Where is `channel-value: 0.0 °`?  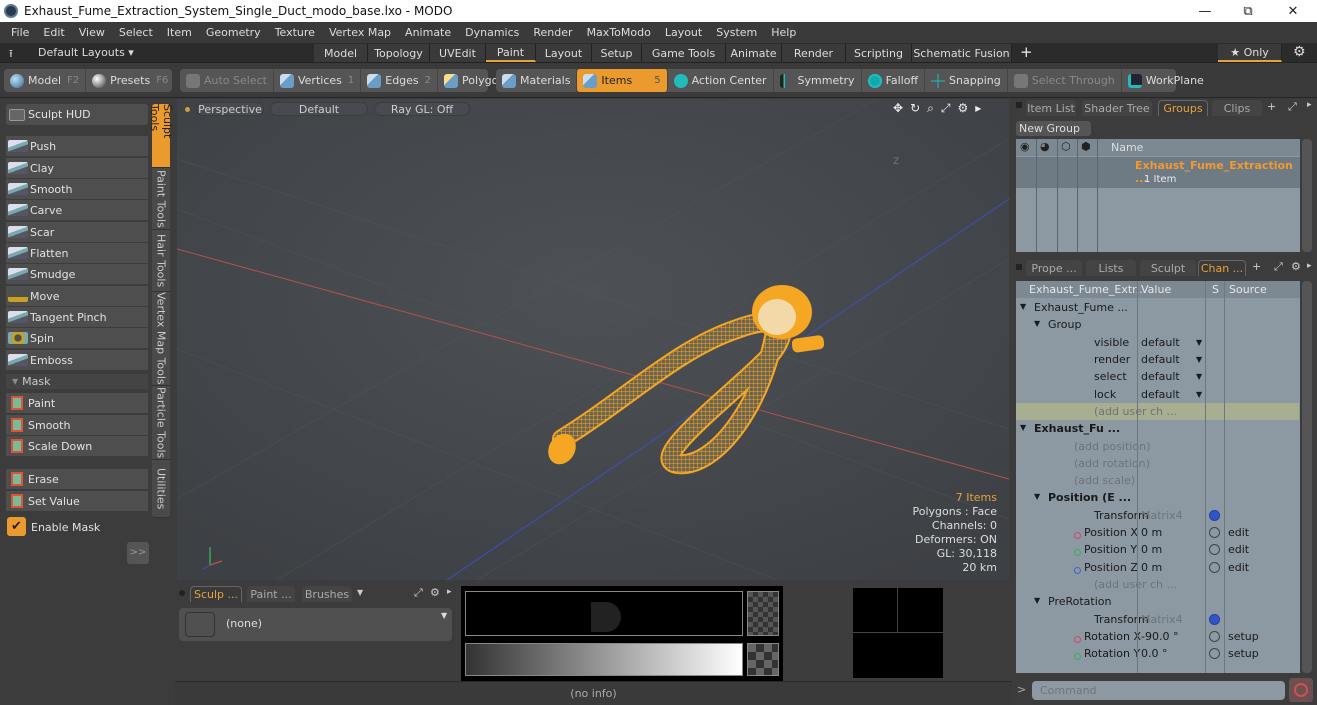
channel-value: 0.0 ° is located at coordinates (1154, 653).